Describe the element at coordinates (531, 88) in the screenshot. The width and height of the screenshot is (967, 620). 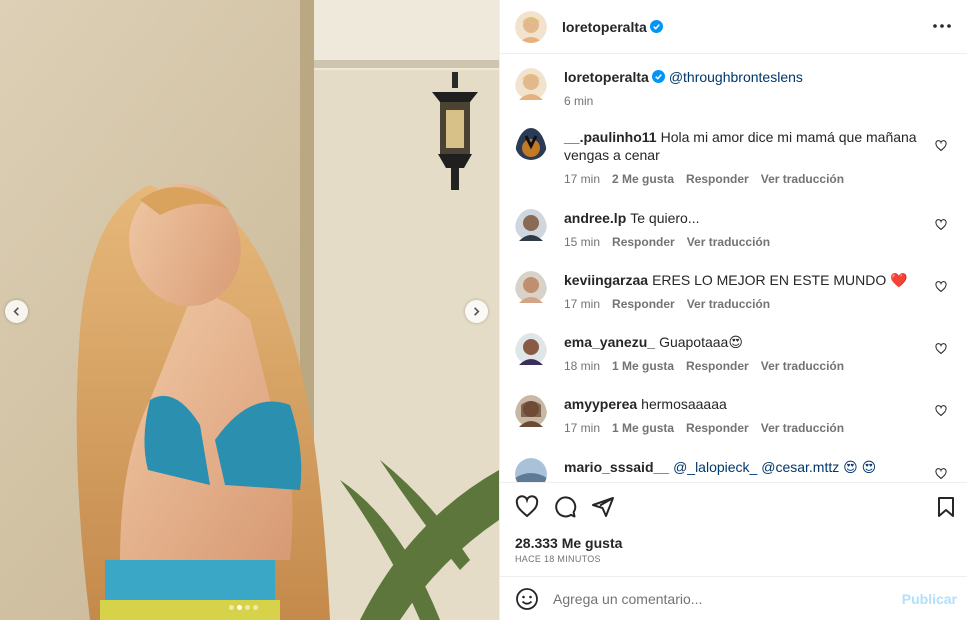
I see `caption-avatar` at that location.